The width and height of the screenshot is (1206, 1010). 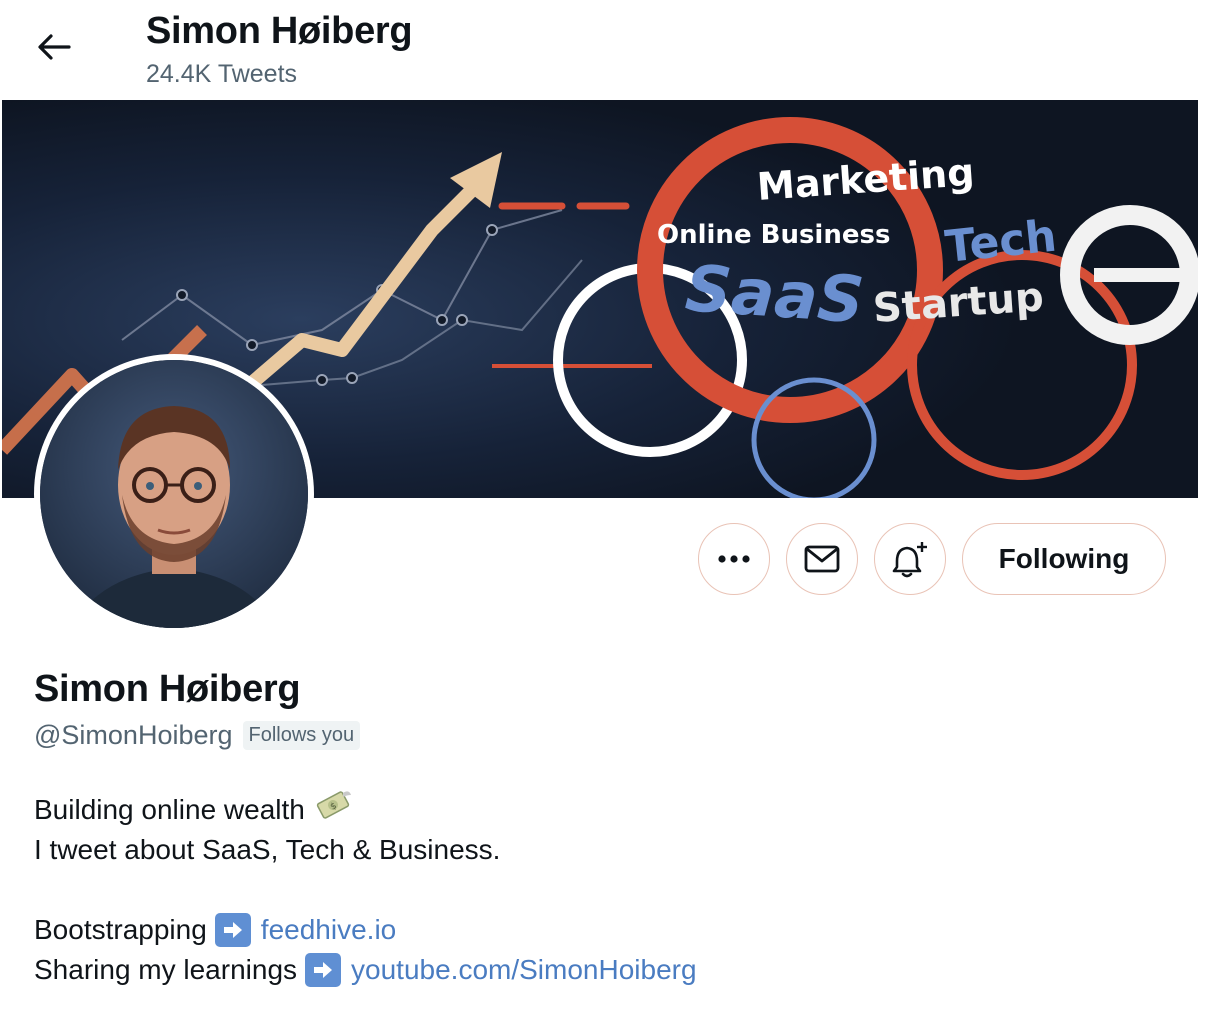 I want to click on back-button, so click(x=54, y=47).